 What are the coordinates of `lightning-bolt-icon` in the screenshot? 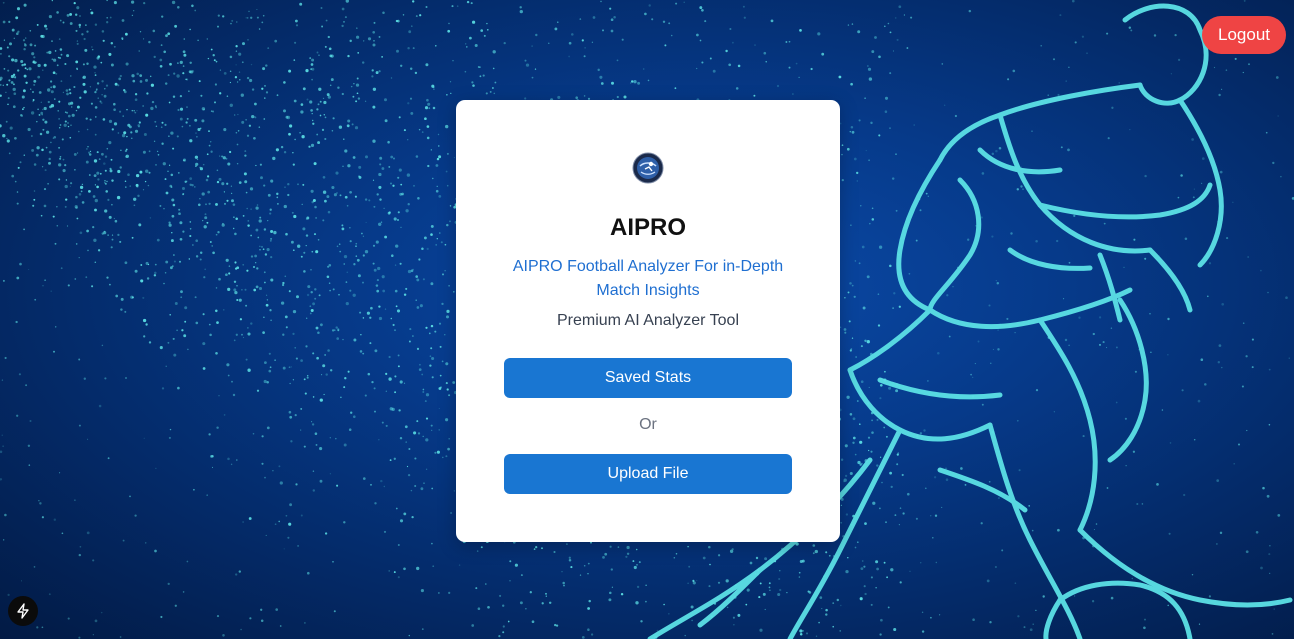 It's located at (23, 611).